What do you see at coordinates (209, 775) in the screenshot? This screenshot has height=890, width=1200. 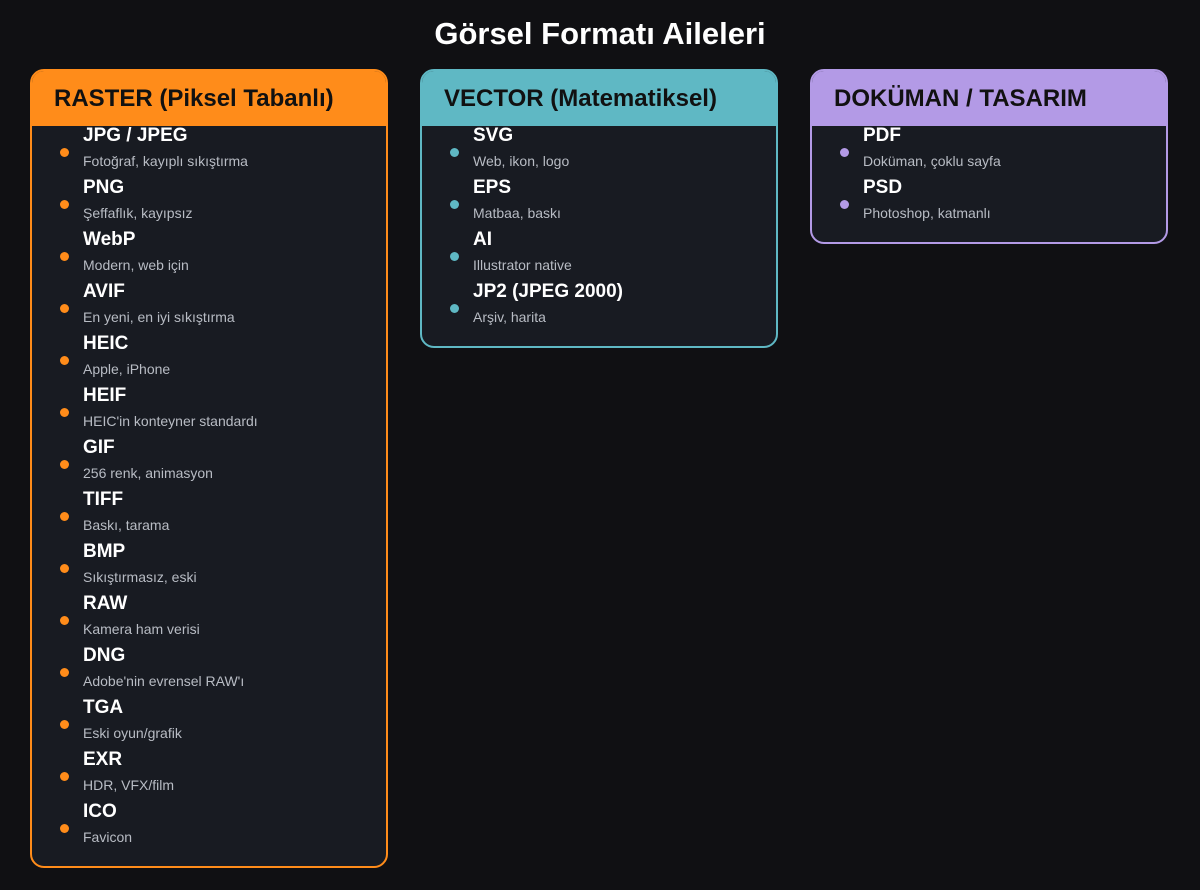 I see `format-item: EXR HDR, VFX/film` at bounding box center [209, 775].